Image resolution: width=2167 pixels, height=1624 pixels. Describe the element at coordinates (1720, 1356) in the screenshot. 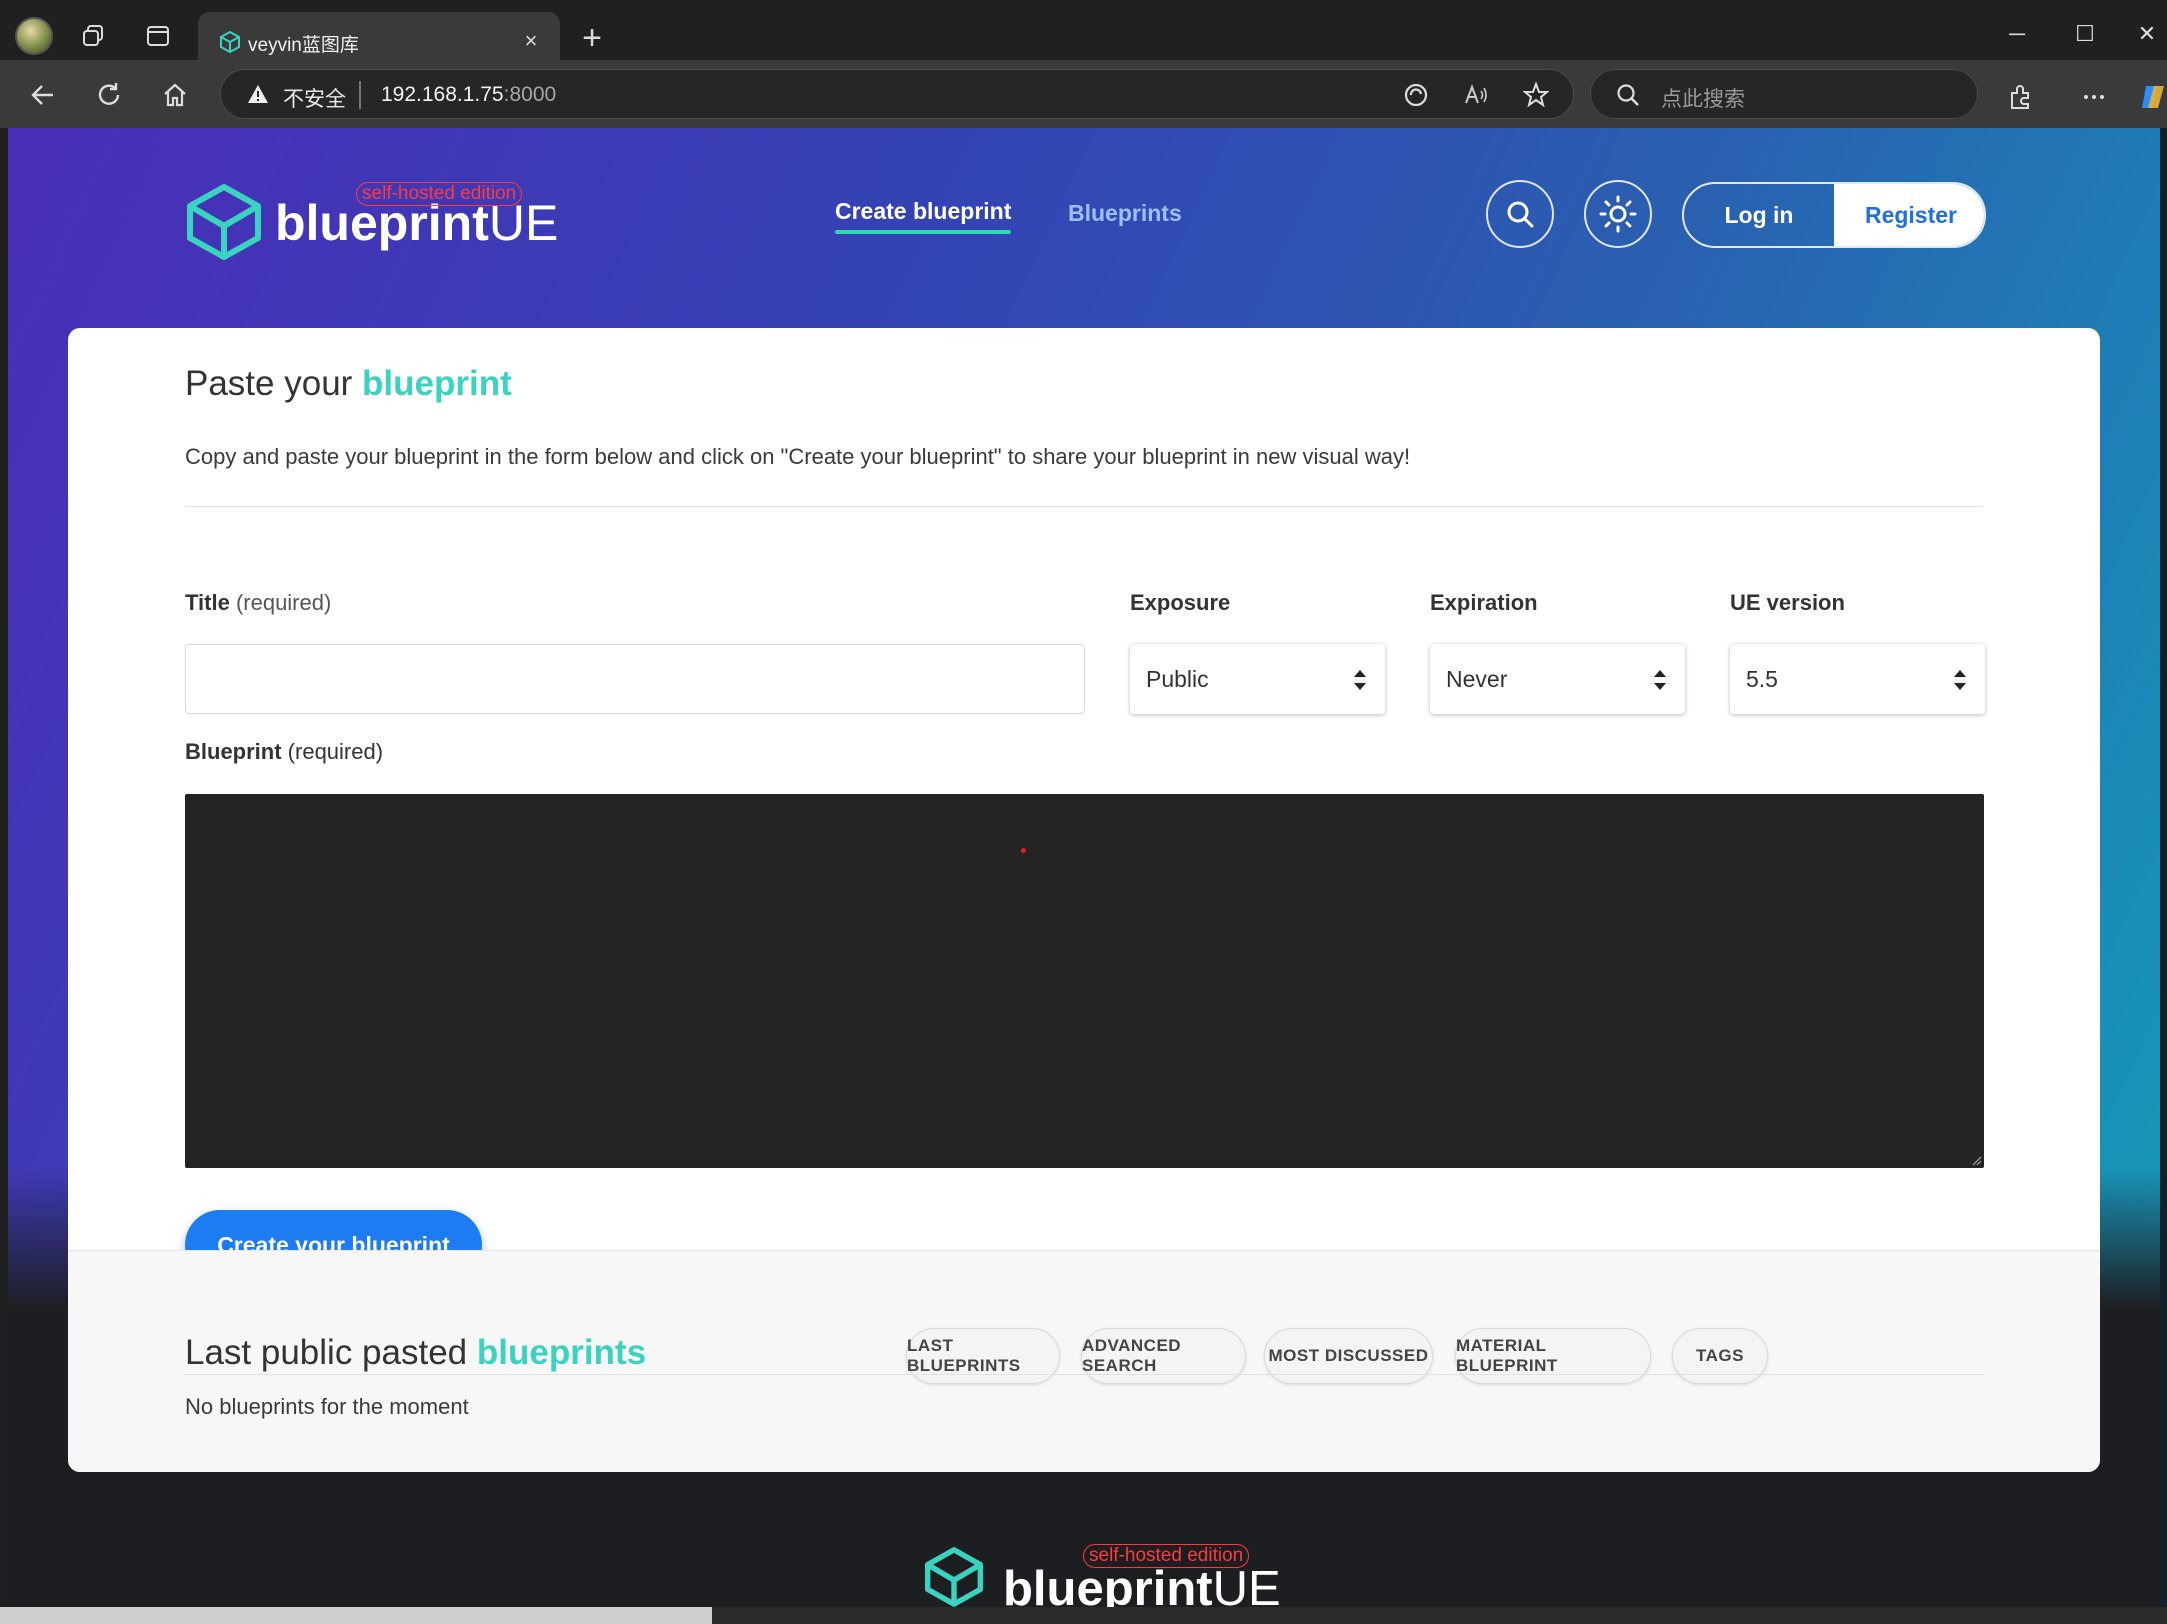

I see `filter-tags: TAGS` at that location.